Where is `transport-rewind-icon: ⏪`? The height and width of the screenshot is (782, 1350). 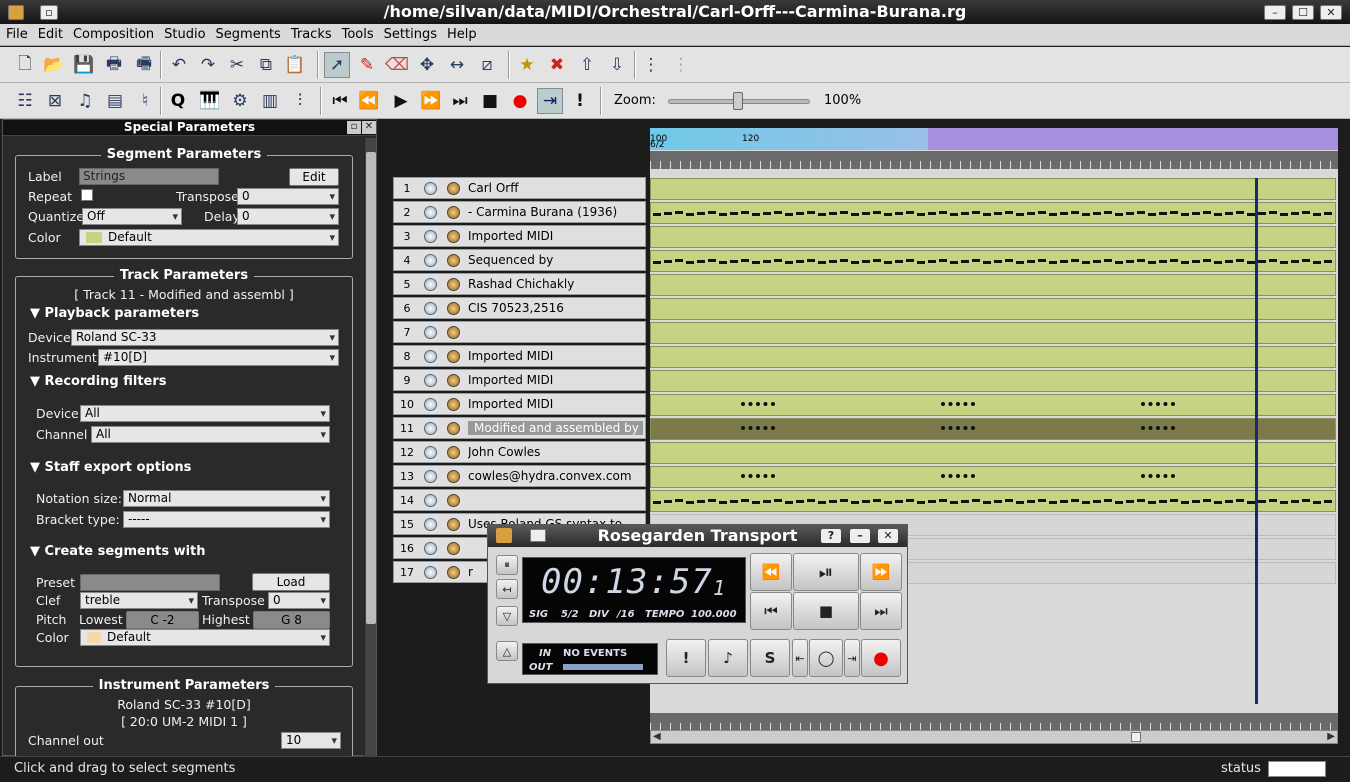
transport-rewind-icon: ⏪ is located at coordinates (771, 572).